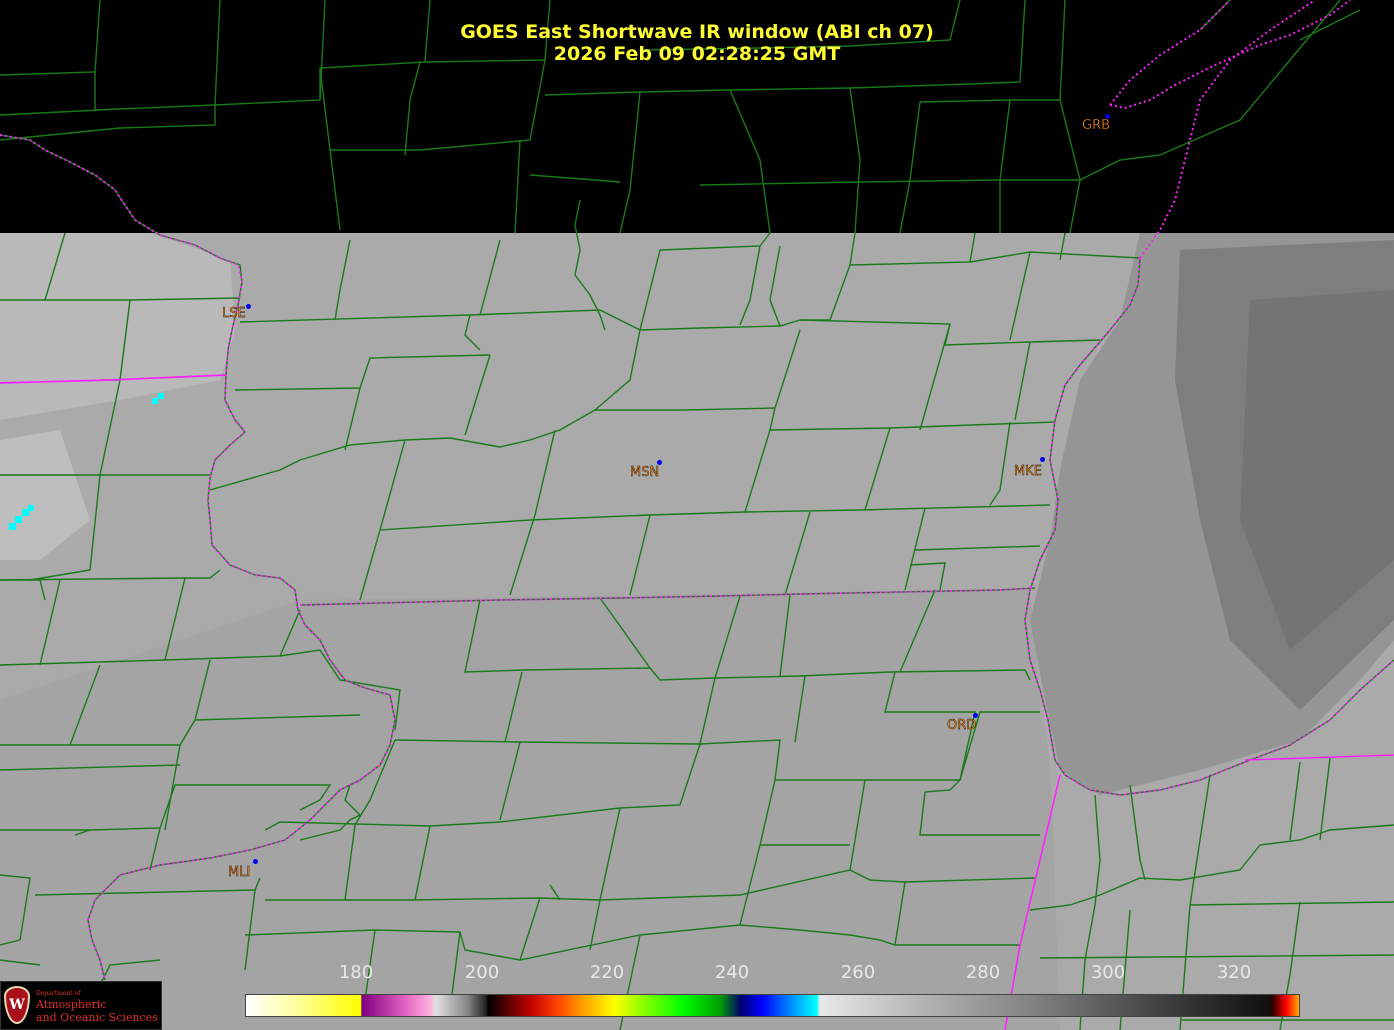  I want to click on station-label-lse: LSE, so click(234, 313).